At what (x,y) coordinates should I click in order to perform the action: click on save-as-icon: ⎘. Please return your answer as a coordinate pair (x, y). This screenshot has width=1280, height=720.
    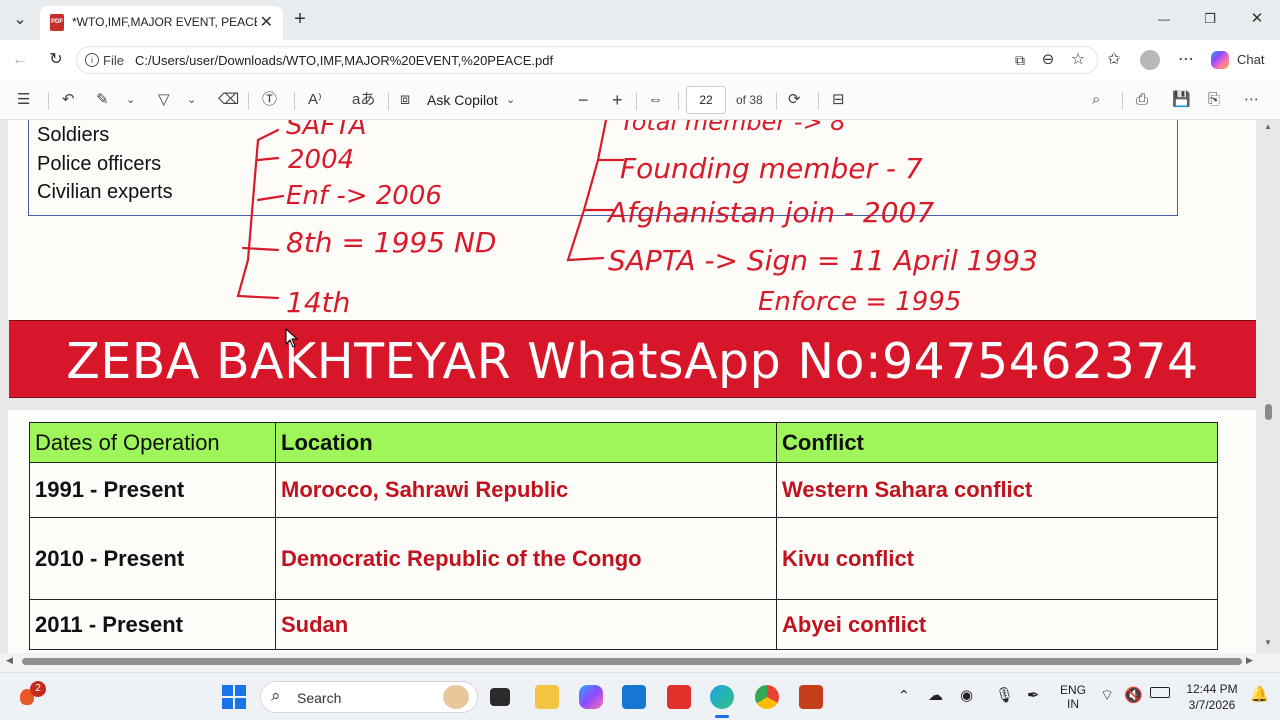
    Looking at the image, I should click on (1214, 100).